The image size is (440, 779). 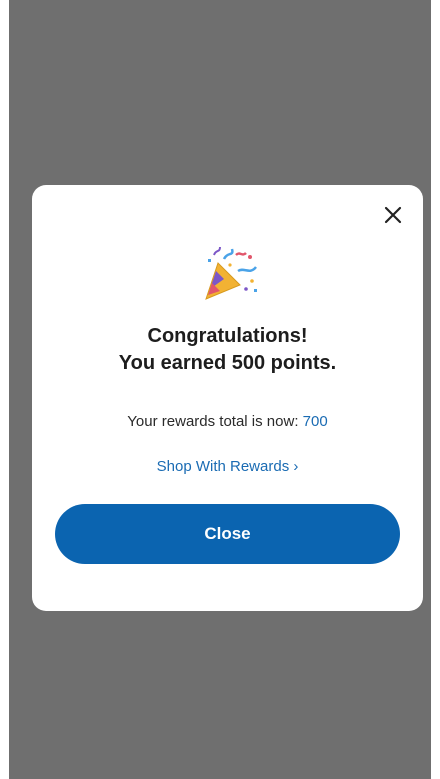 I want to click on rewards-total-text: Your rewards total is now: 700, so click(x=227, y=421).